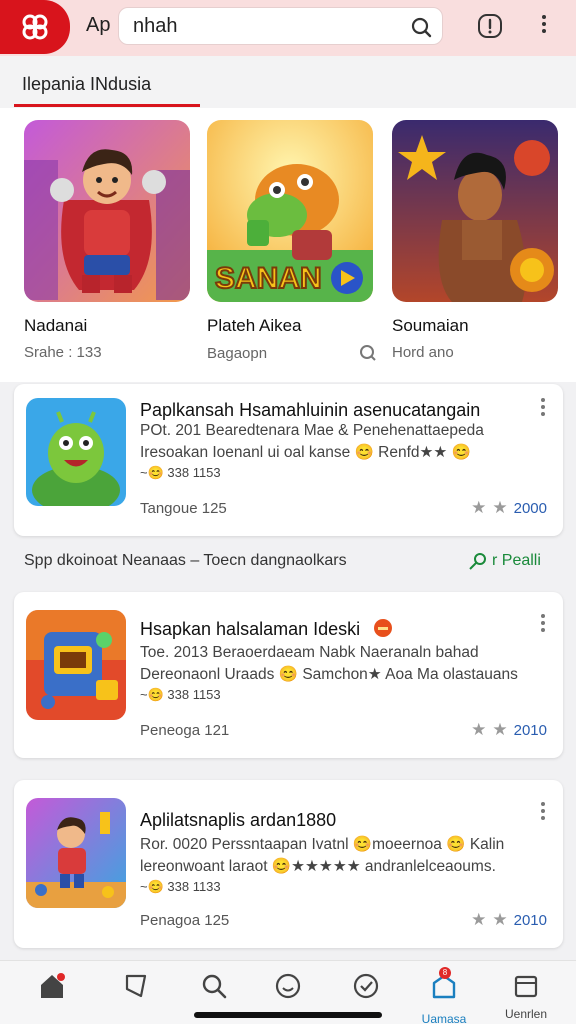  Describe the element at coordinates (490, 26) in the screenshot. I see `alert-icon` at that location.